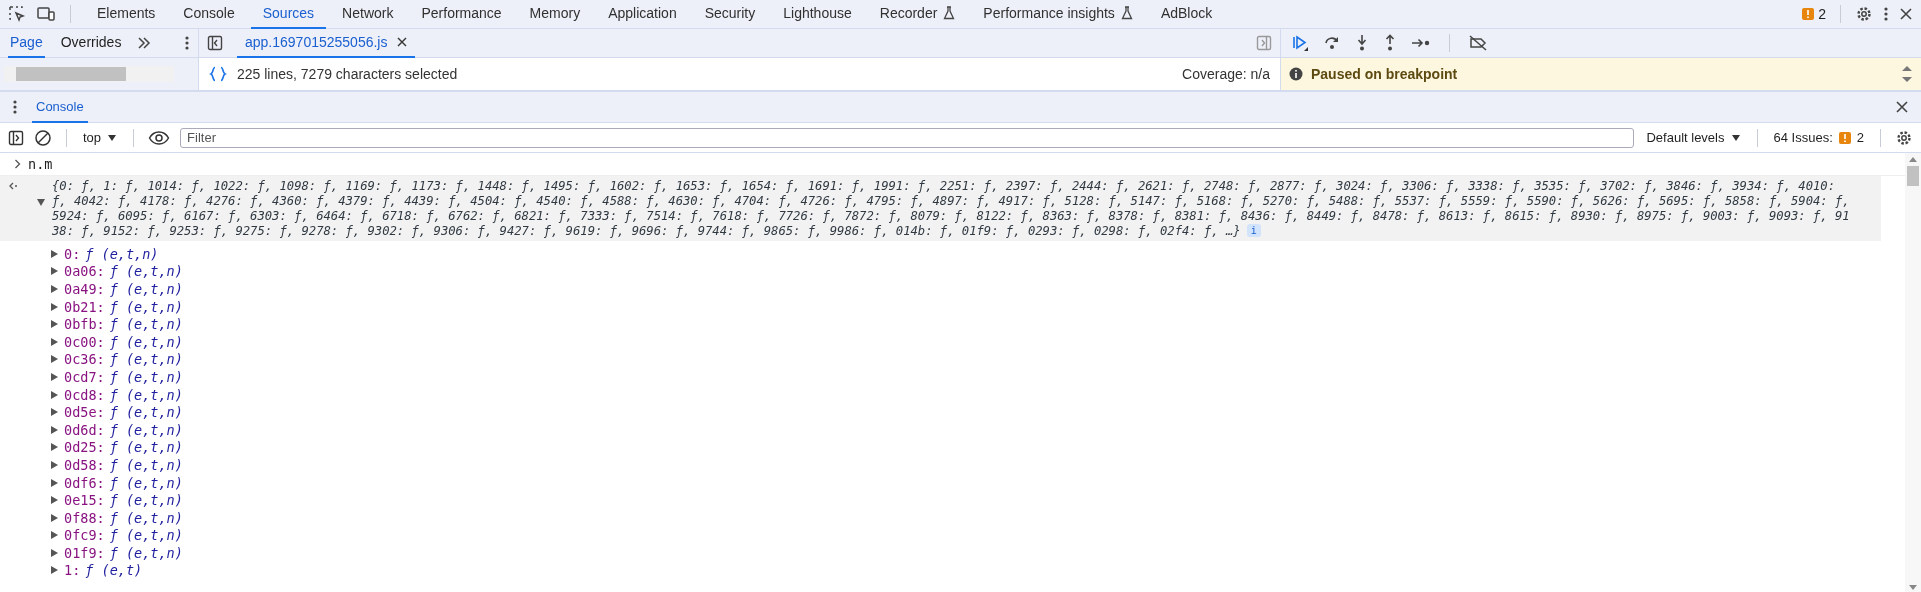 The image size is (1921, 592). I want to click on drawer-tab: Console, so click(60, 107).